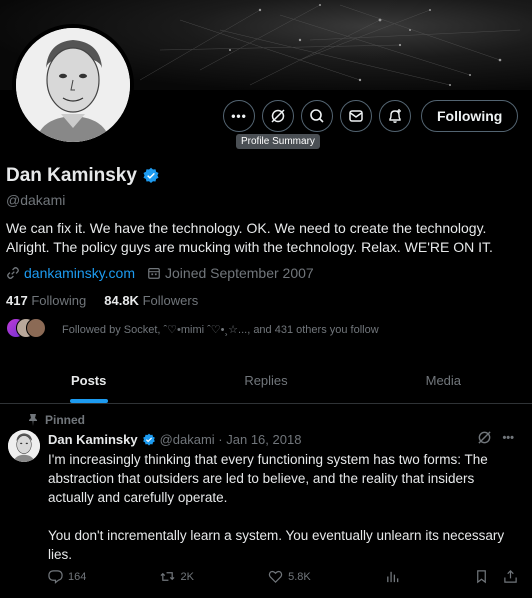 The image size is (532, 598). I want to click on tab-posts: Posts, so click(88, 380).